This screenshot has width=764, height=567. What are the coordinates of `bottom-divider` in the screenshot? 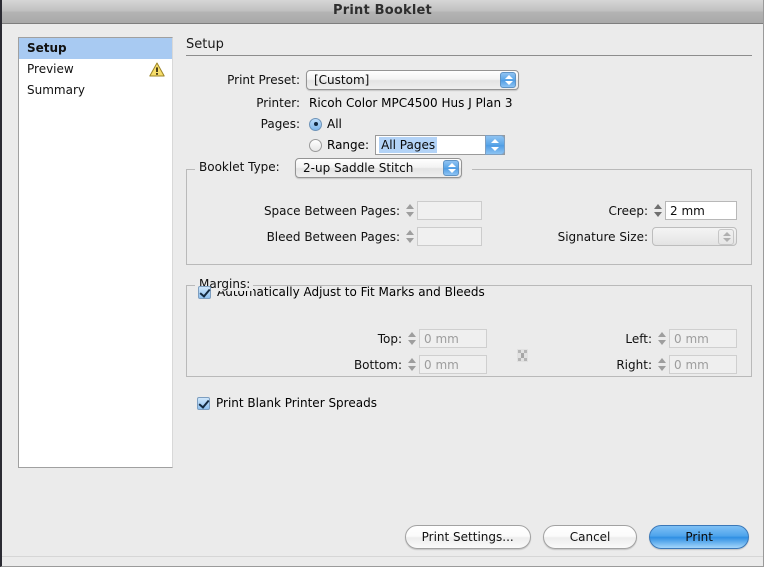 It's located at (382, 556).